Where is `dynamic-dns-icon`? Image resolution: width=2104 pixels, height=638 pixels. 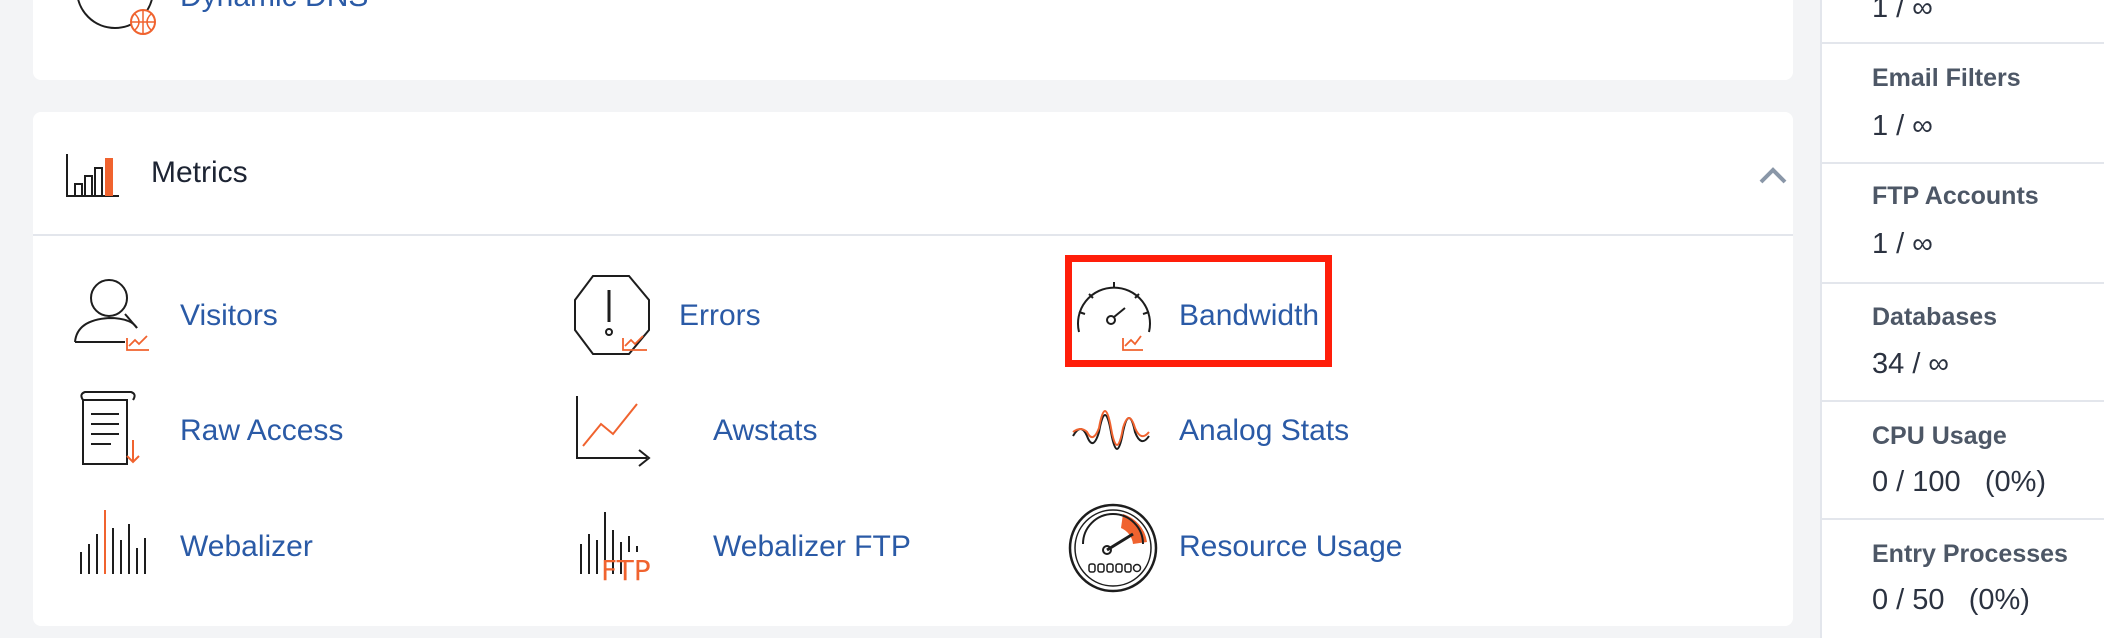
dynamic-dns-icon is located at coordinates (116, 17).